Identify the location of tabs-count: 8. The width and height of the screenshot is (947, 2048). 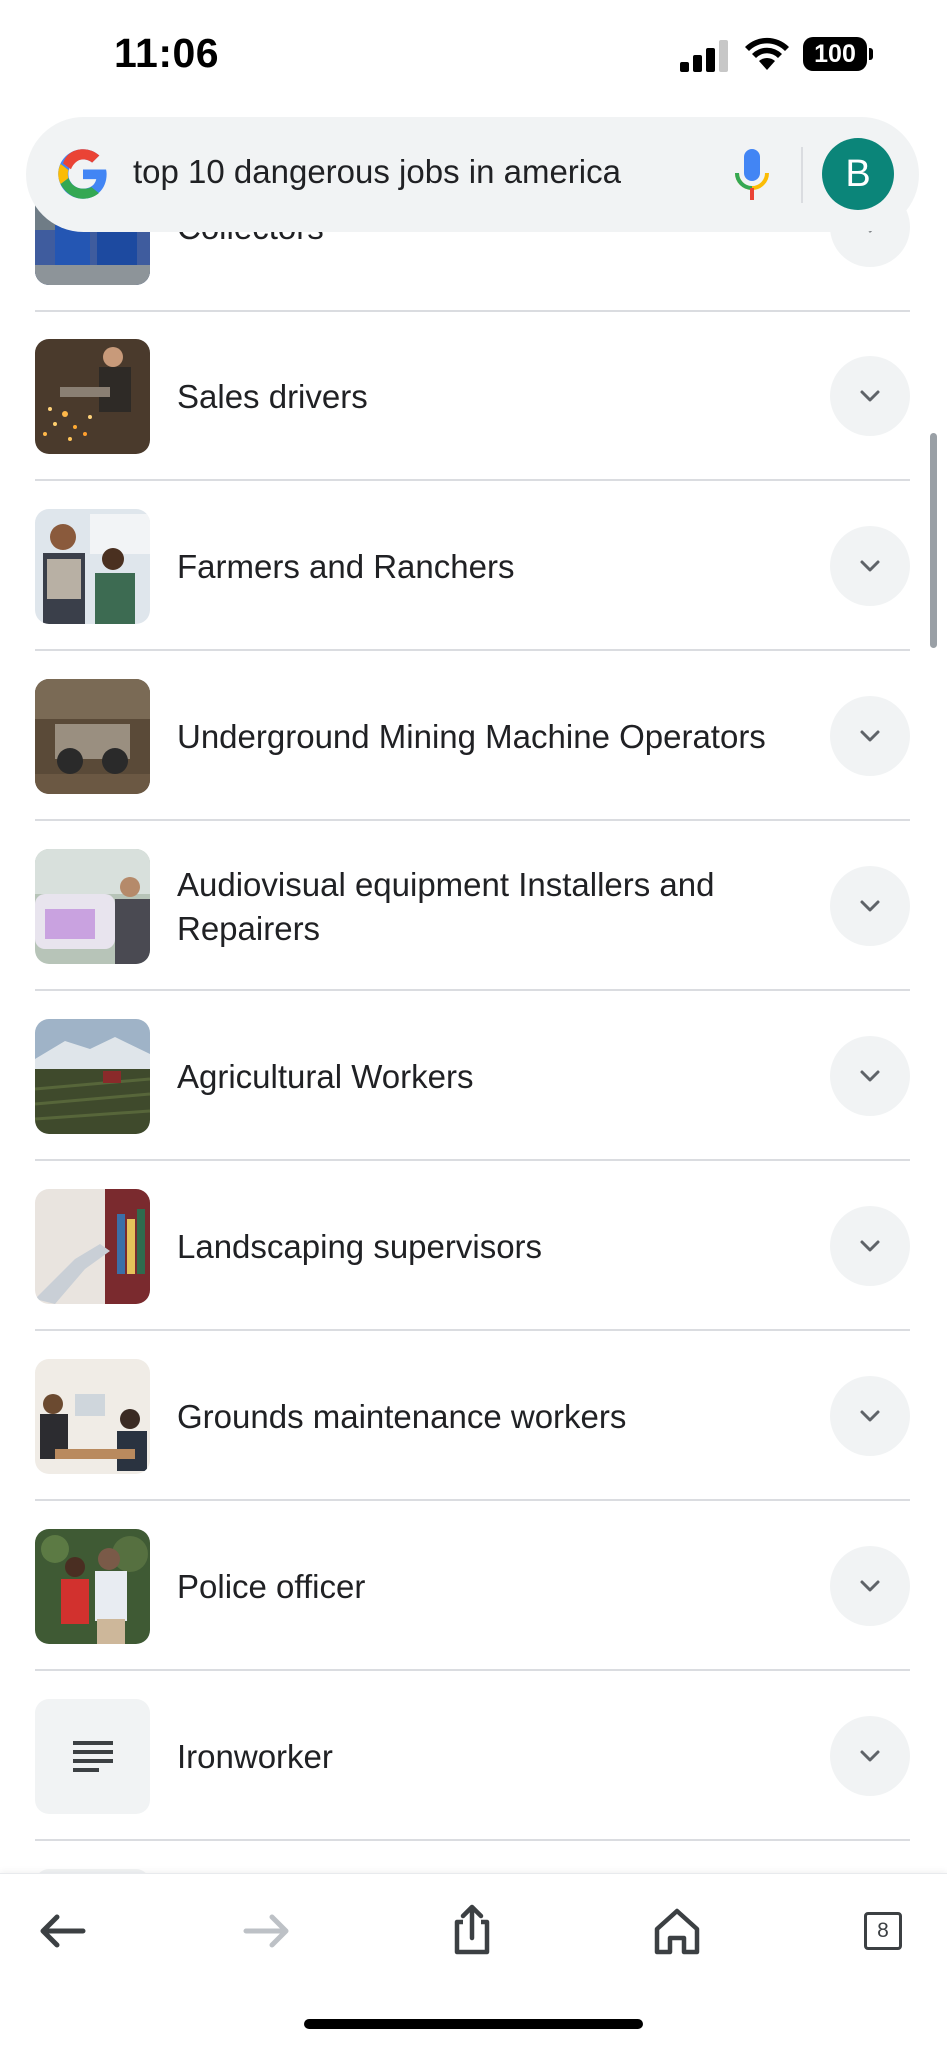
(883, 1931).